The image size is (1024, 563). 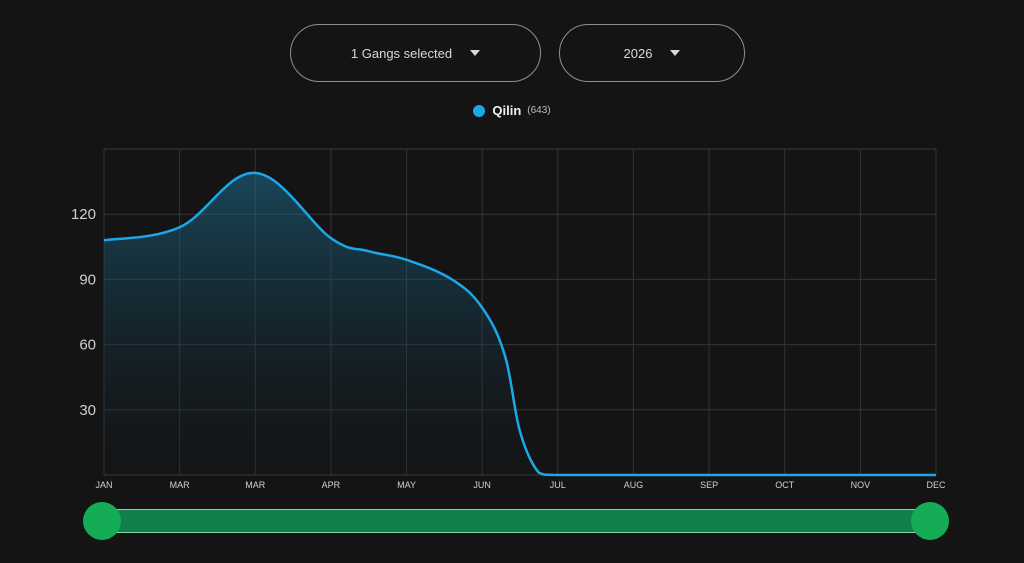 What do you see at coordinates (785, 485) in the screenshot?
I see `x-tick-label: OCT` at bounding box center [785, 485].